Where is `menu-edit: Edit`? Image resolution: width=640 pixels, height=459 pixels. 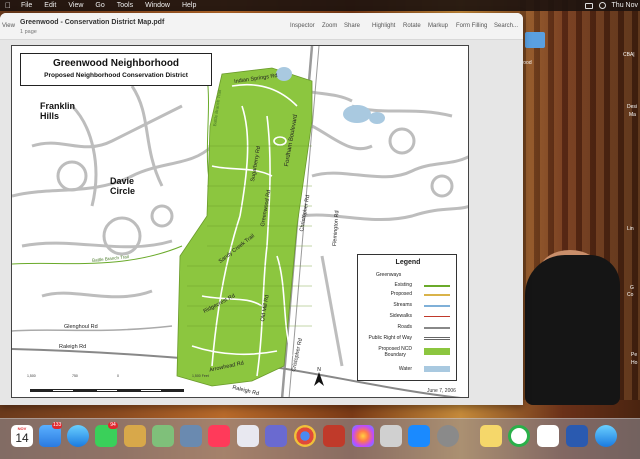
menu-edit: Edit is located at coordinates (50, 5).